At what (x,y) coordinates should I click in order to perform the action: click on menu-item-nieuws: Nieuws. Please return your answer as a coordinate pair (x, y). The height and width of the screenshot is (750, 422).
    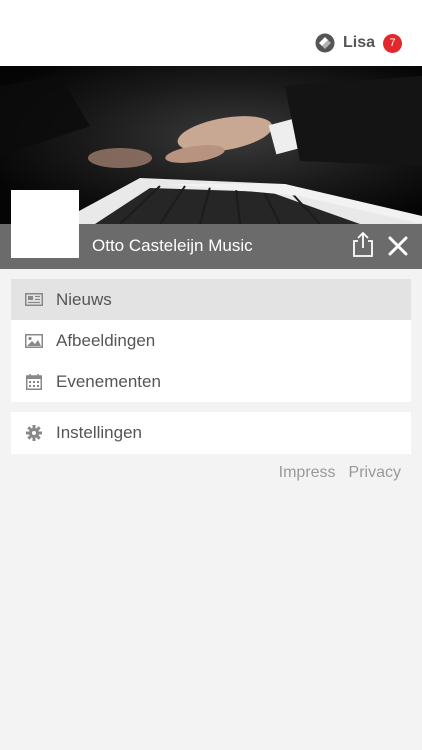
    Looking at the image, I should click on (211, 299).